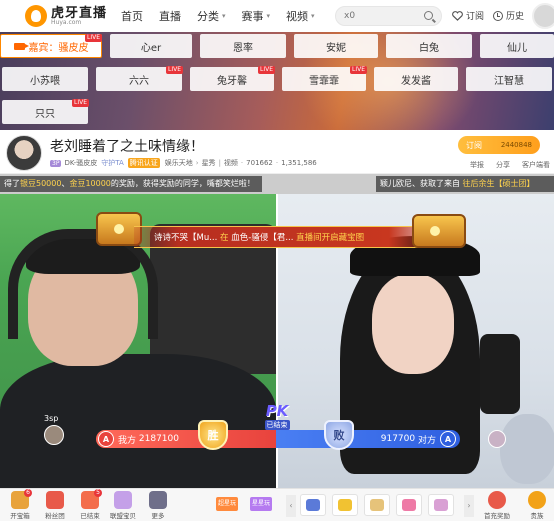  I want to click on pk-left-score: A 我方 2187100, so click(186, 439).